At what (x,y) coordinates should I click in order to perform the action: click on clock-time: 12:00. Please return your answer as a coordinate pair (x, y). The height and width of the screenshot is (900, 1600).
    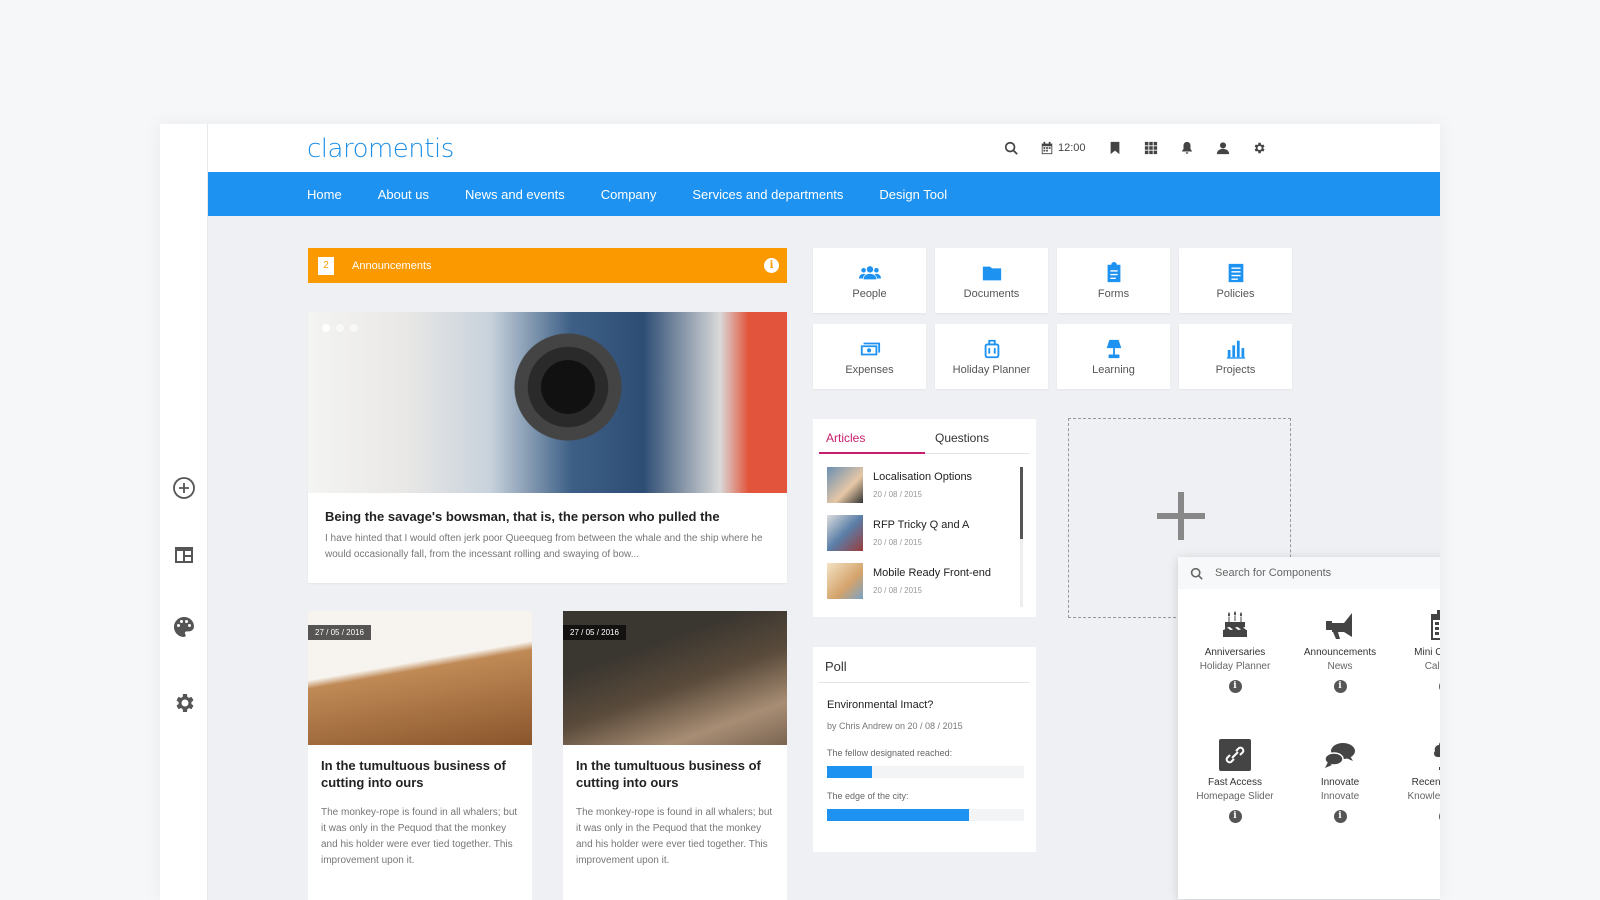
    Looking at the image, I should click on (1072, 148).